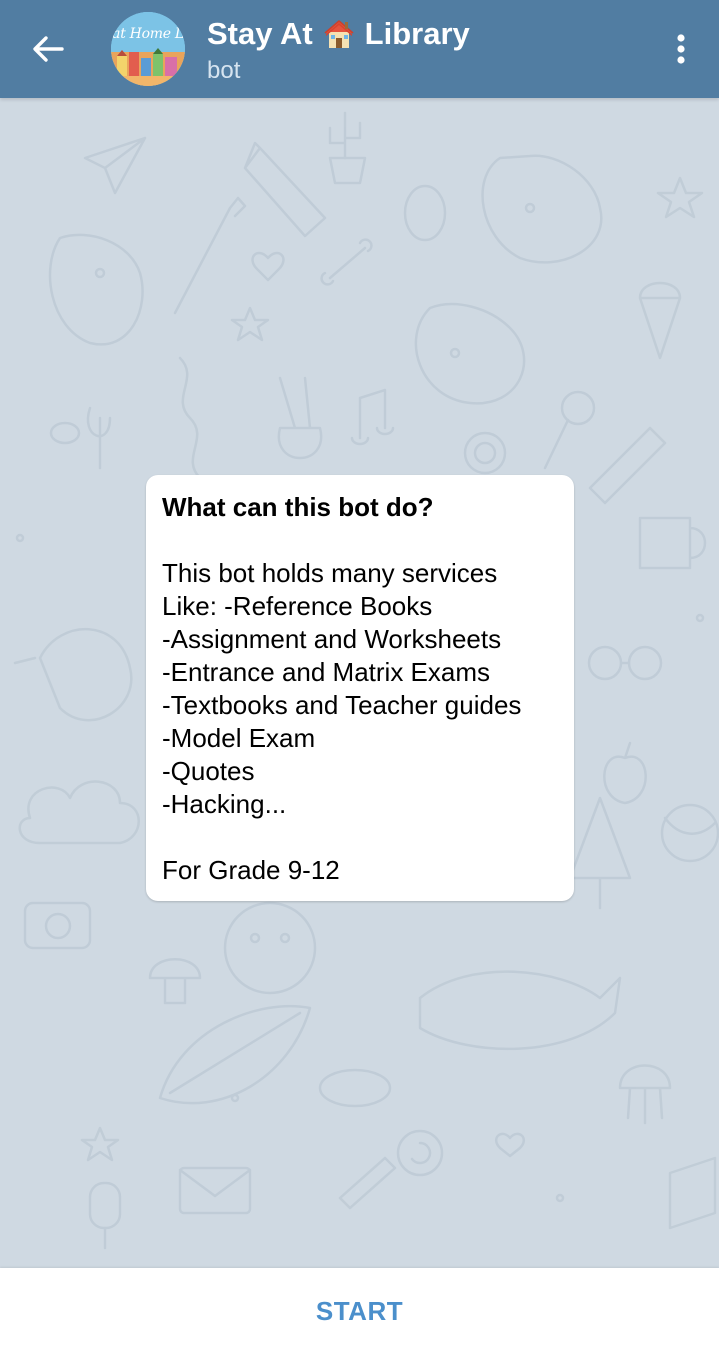 The width and height of the screenshot is (719, 1355). I want to click on bot-avatar: at Home L, so click(148, 49).